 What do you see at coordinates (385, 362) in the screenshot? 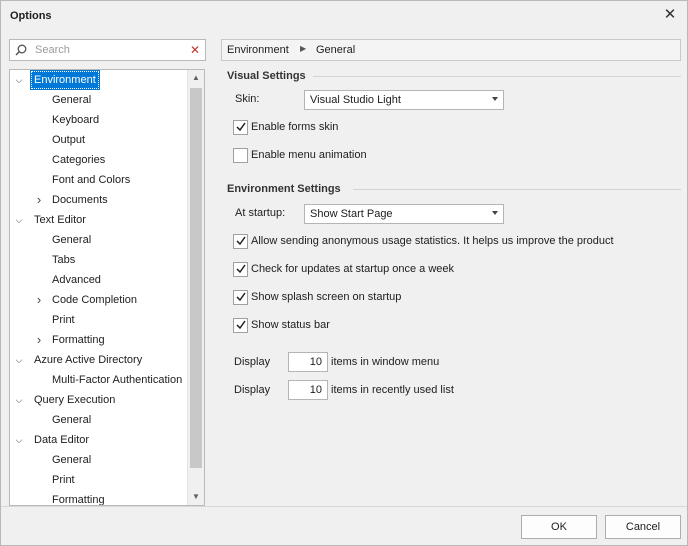
I see `window-menu-suffix: items in window menu` at bounding box center [385, 362].